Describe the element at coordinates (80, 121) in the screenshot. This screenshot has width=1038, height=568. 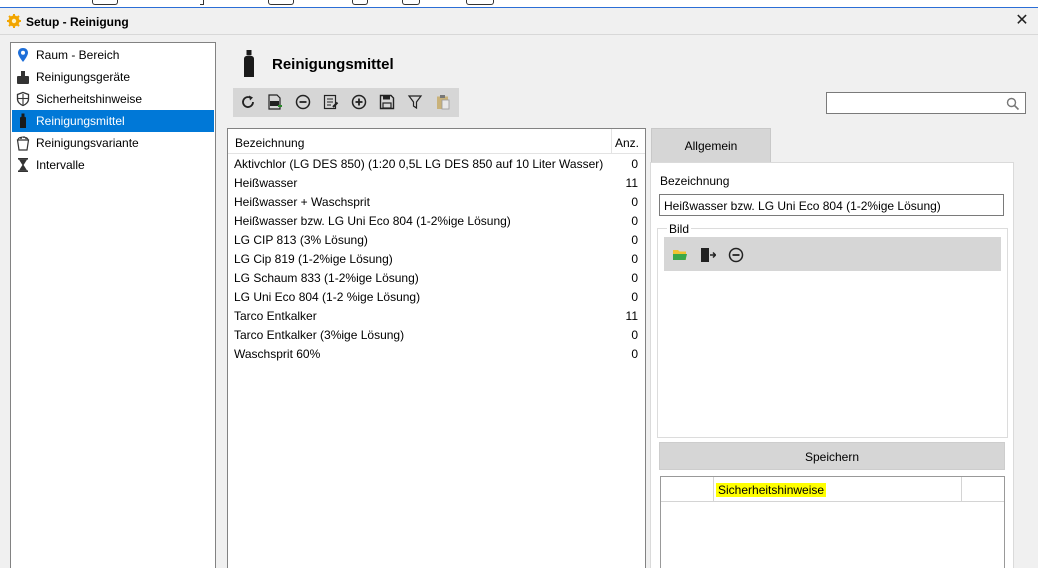
I see `sidebar-item-label: Reinigungsmittel` at that location.